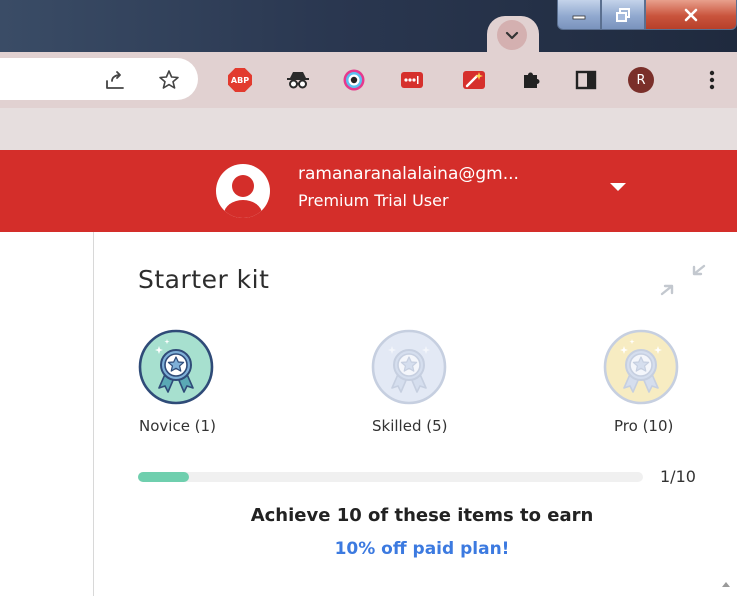 This screenshot has height=596, width=737. I want to click on share-icon, so click(115, 80).